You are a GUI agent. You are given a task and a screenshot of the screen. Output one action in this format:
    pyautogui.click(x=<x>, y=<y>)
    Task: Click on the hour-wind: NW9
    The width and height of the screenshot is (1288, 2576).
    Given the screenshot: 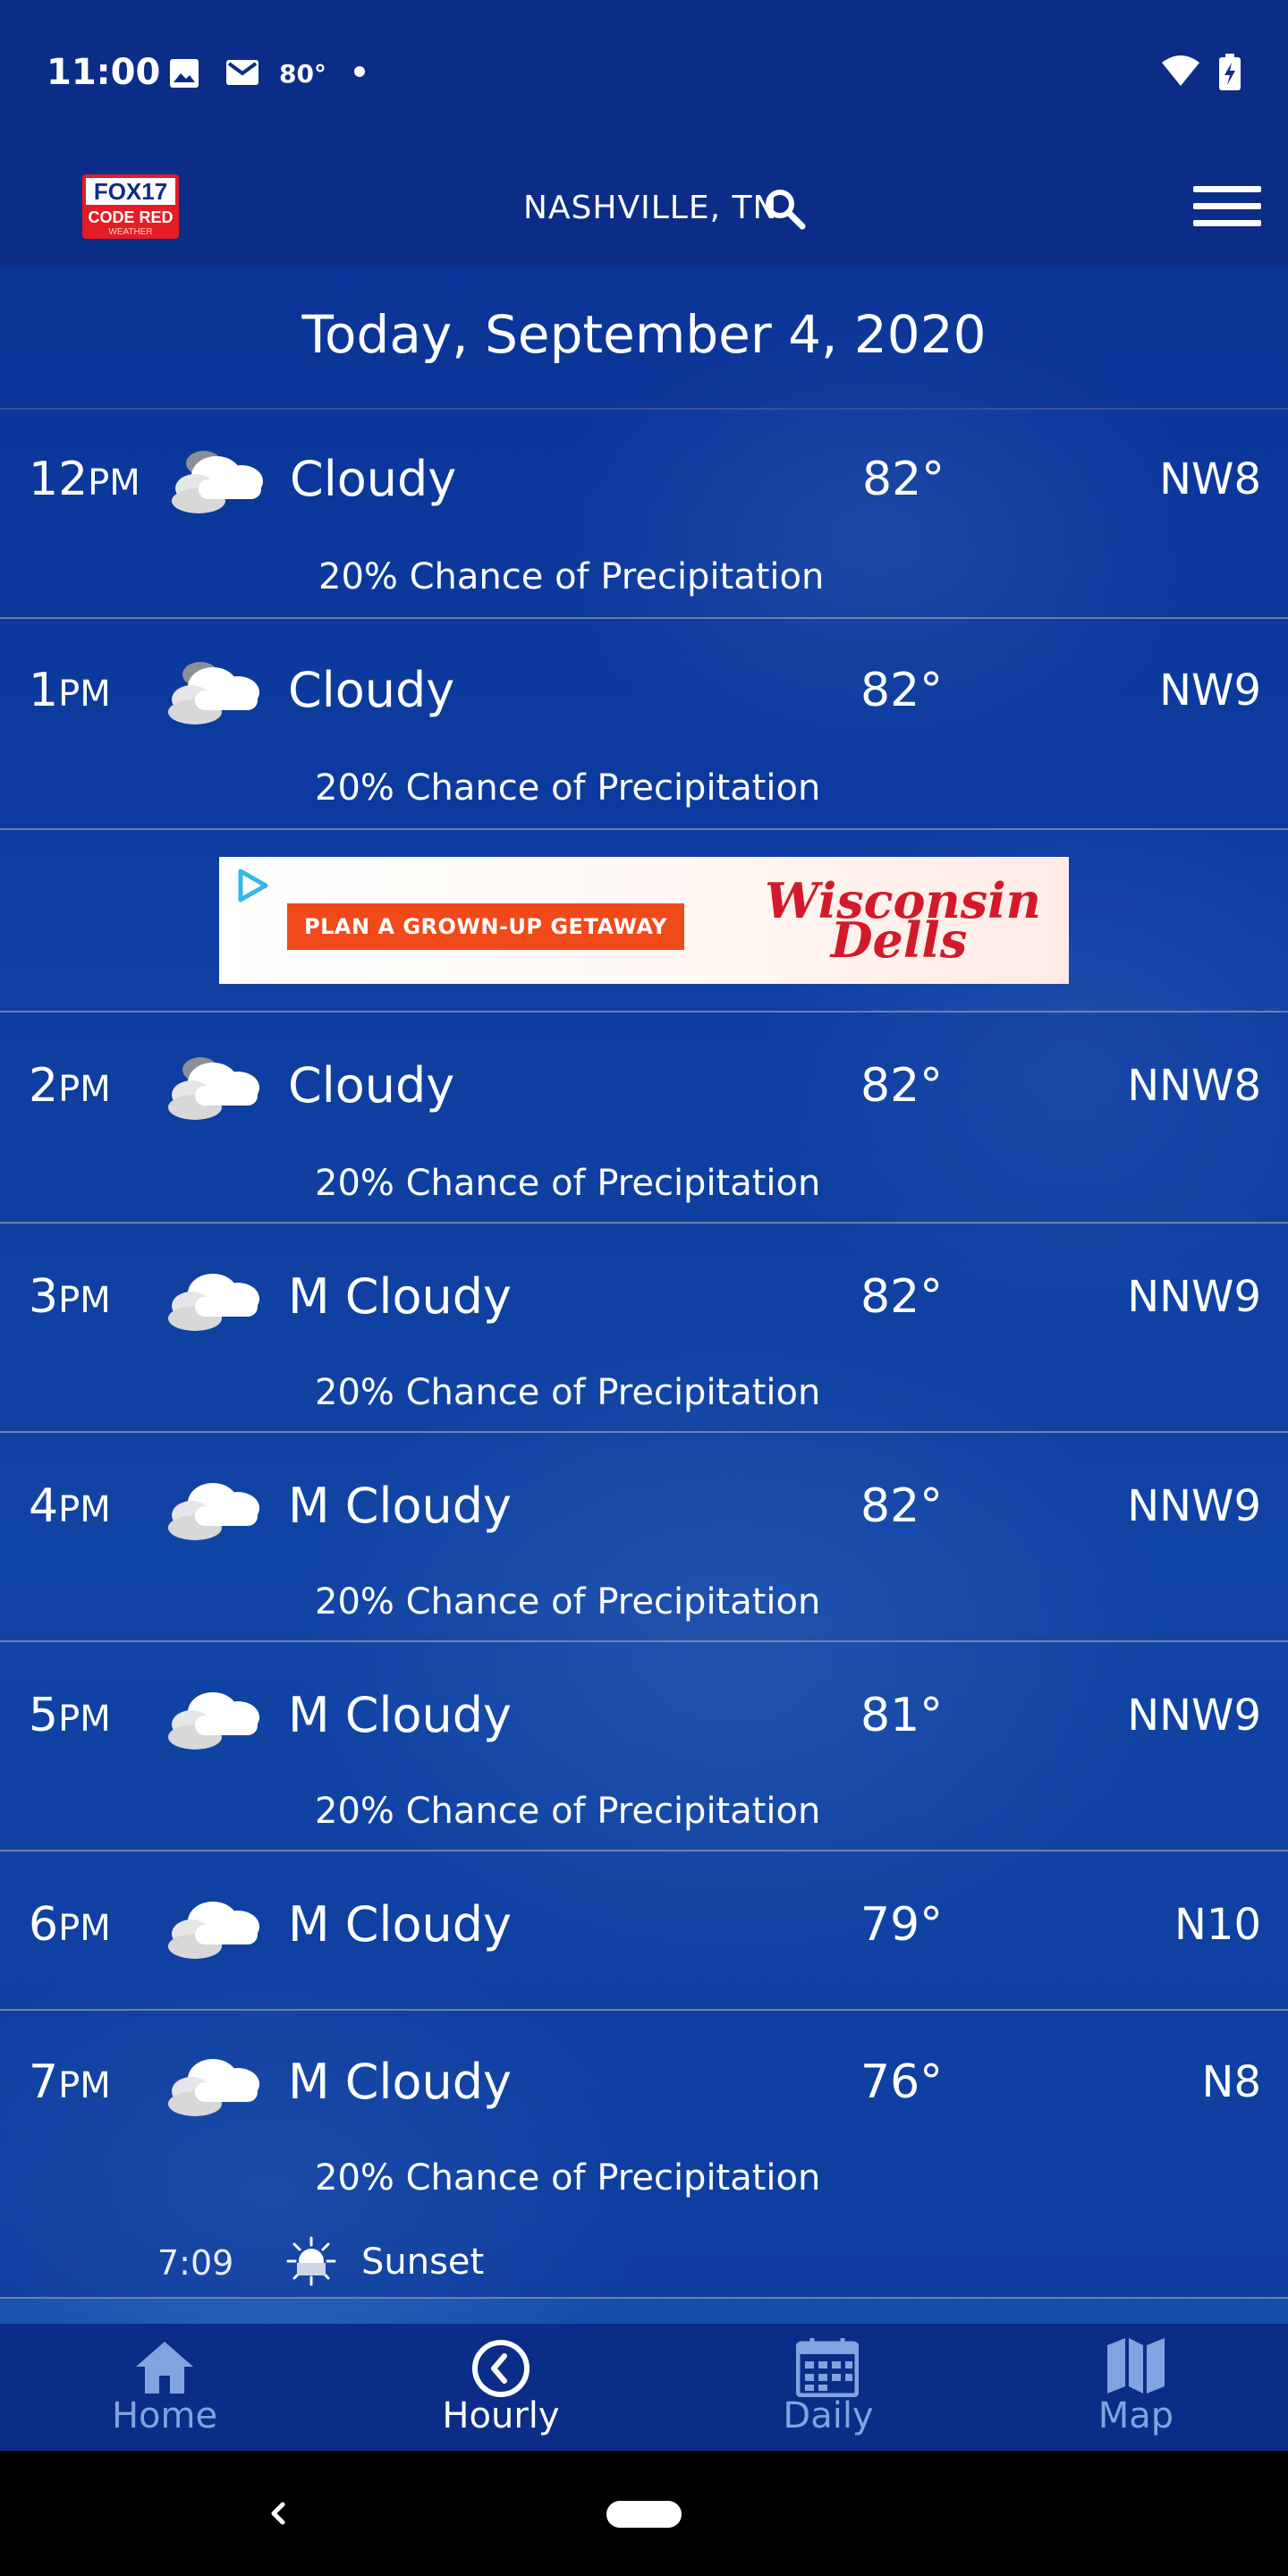 What is the action you would take?
    pyautogui.click(x=1210, y=690)
    